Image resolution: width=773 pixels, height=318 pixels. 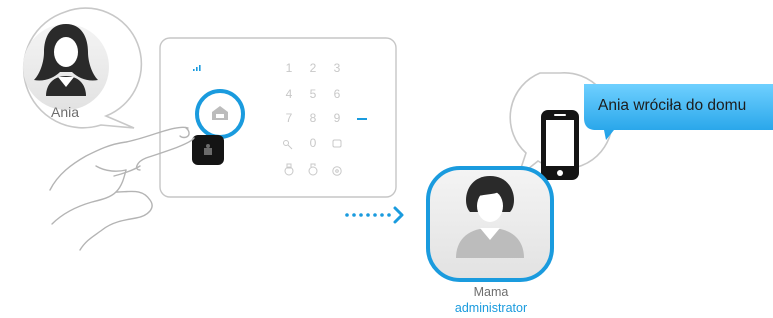 What do you see at coordinates (289, 68) in the screenshot?
I see `key-1: 1` at bounding box center [289, 68].